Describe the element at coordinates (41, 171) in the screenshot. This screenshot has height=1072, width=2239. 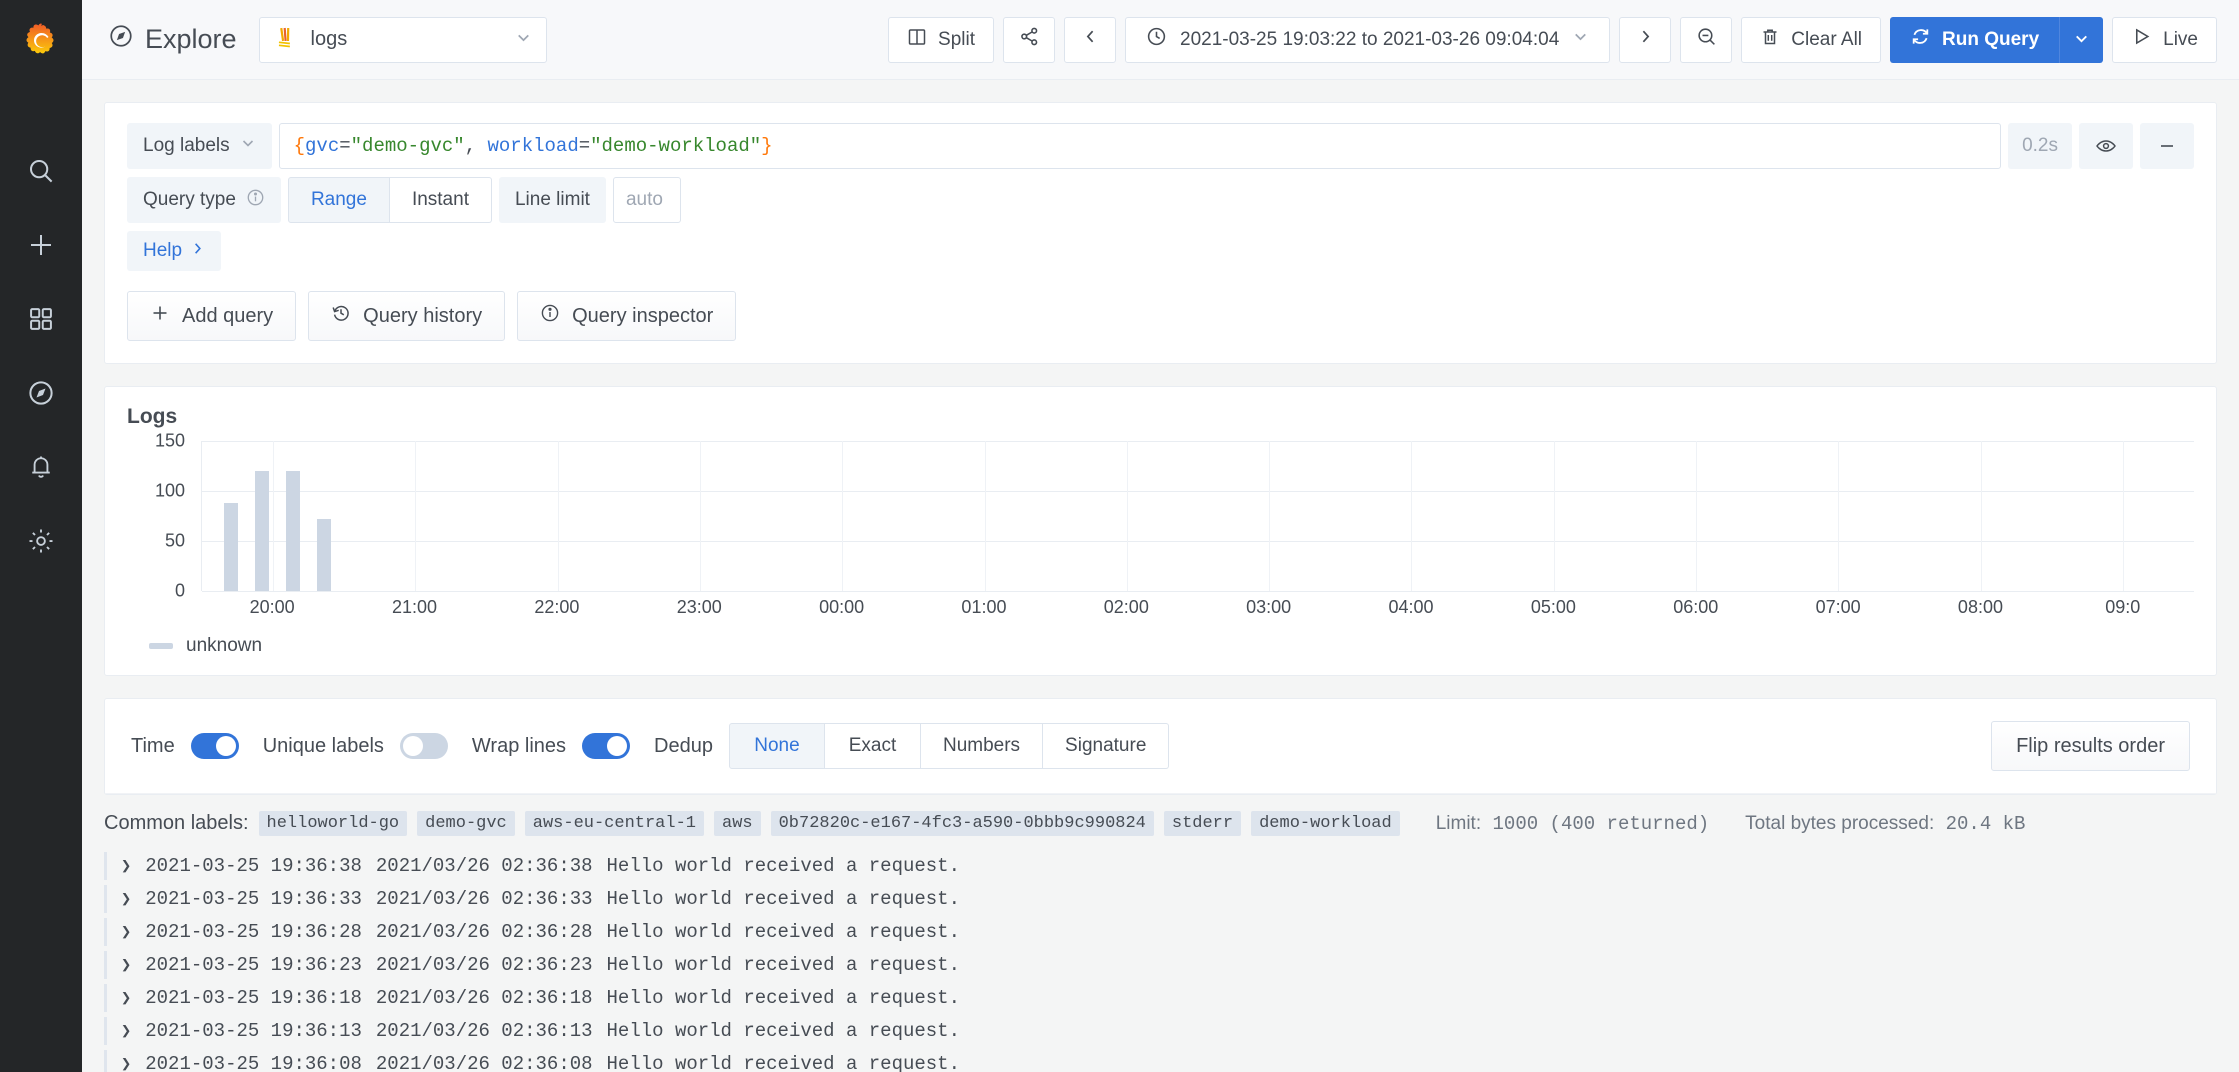
I see `search-icon` at that location.